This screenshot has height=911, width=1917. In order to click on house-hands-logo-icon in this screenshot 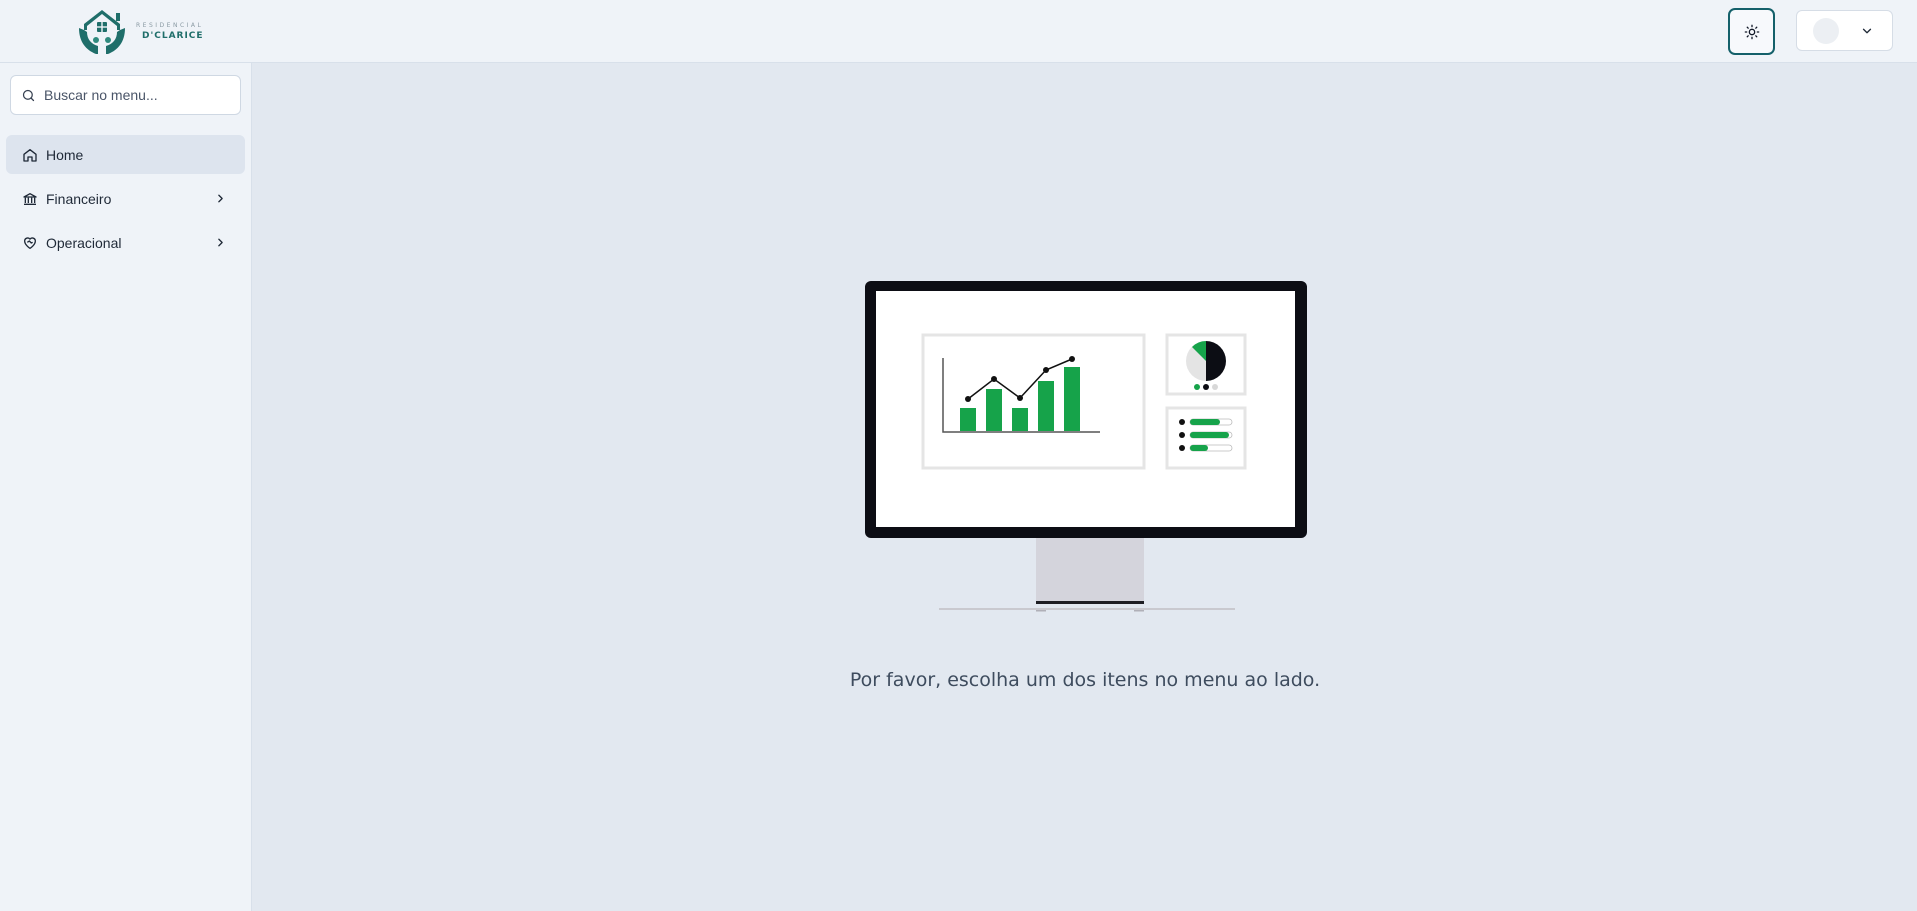, I will do `click(102, 32)`.